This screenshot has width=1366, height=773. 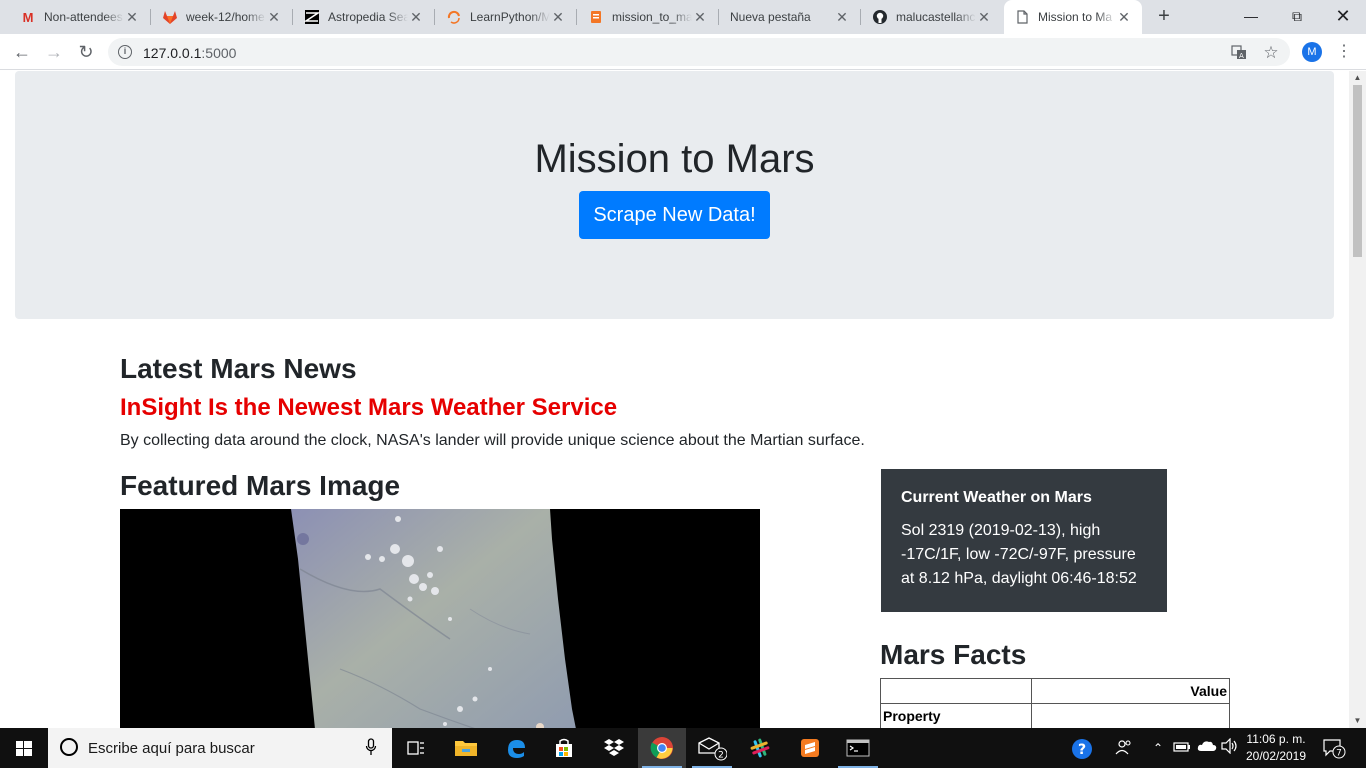 I want to click on help-icon: ?, so click(x=1082, y=748).